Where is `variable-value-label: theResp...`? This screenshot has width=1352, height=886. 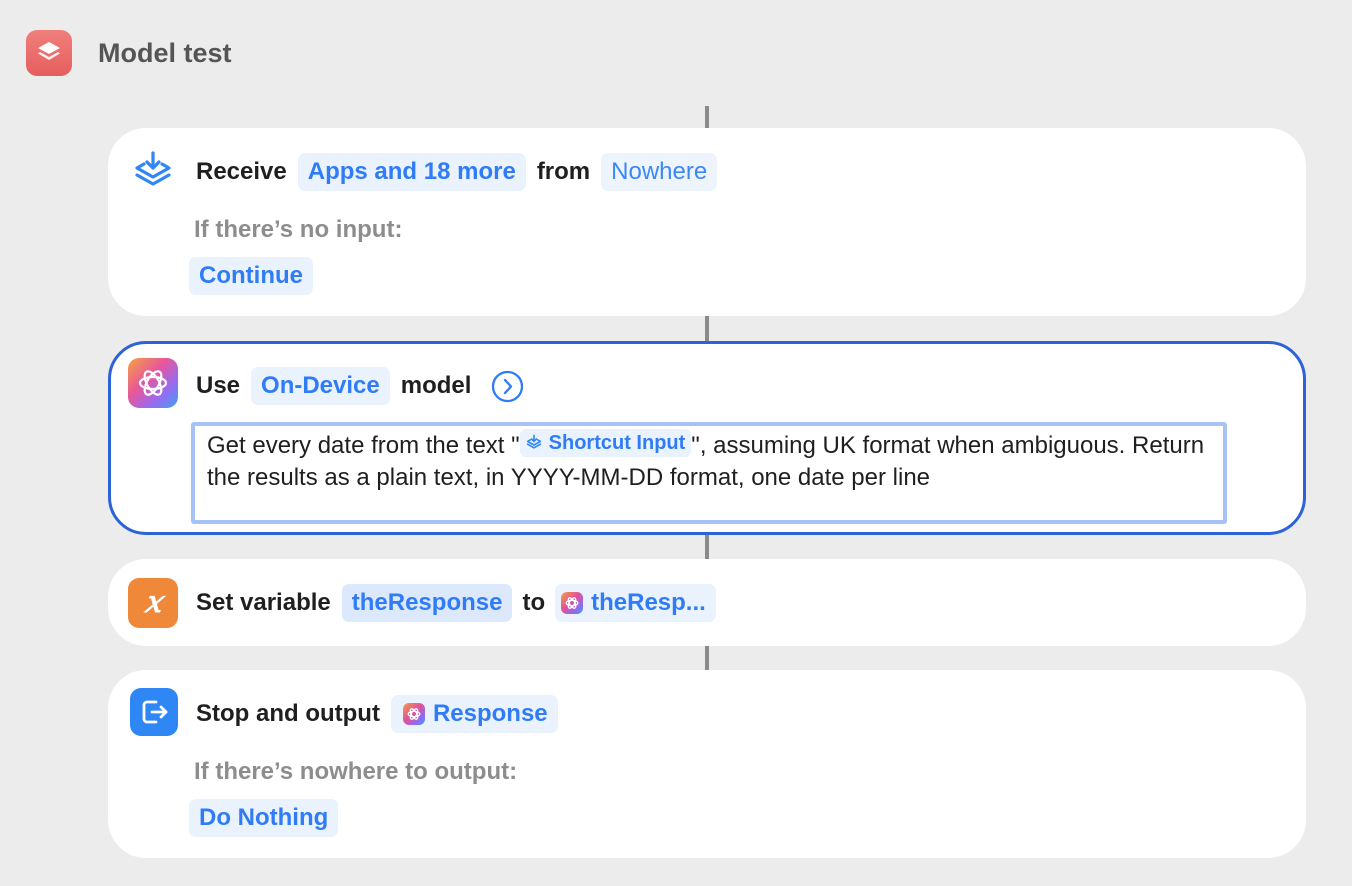
variable-value-label: theResp... is located at coordinates (648, 602).